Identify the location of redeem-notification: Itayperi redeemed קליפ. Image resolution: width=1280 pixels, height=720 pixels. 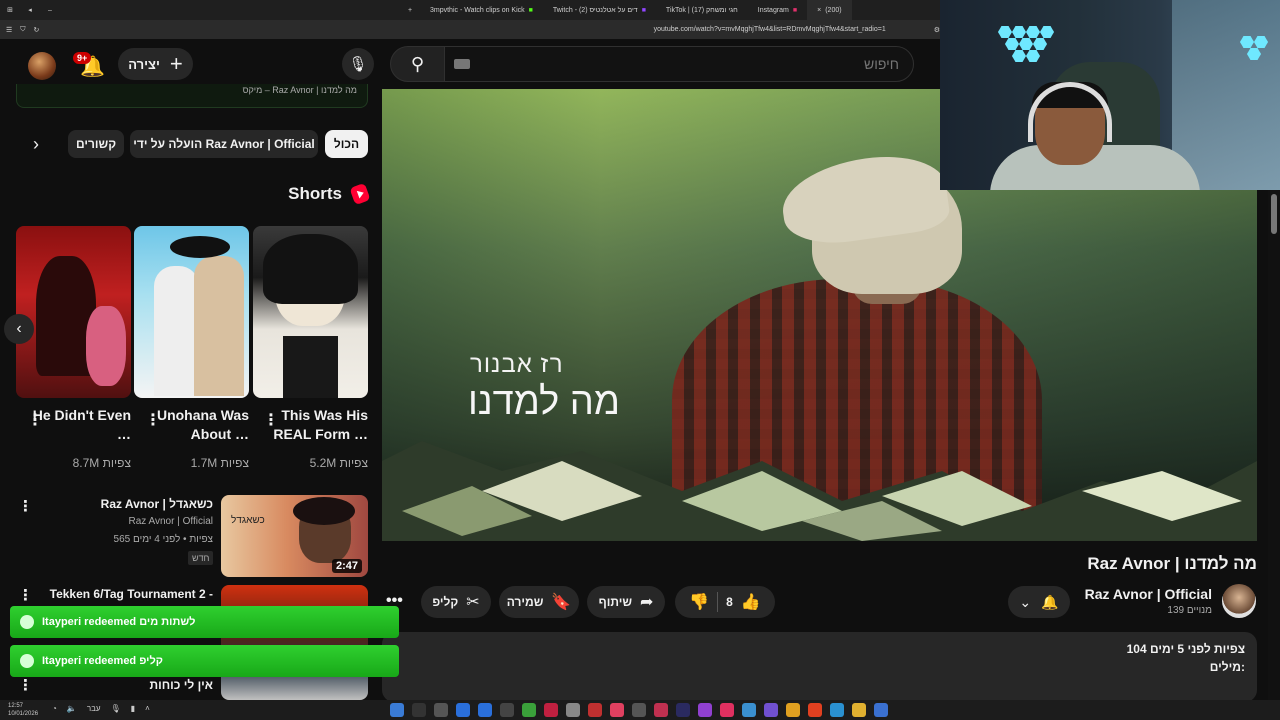
(204, 661).